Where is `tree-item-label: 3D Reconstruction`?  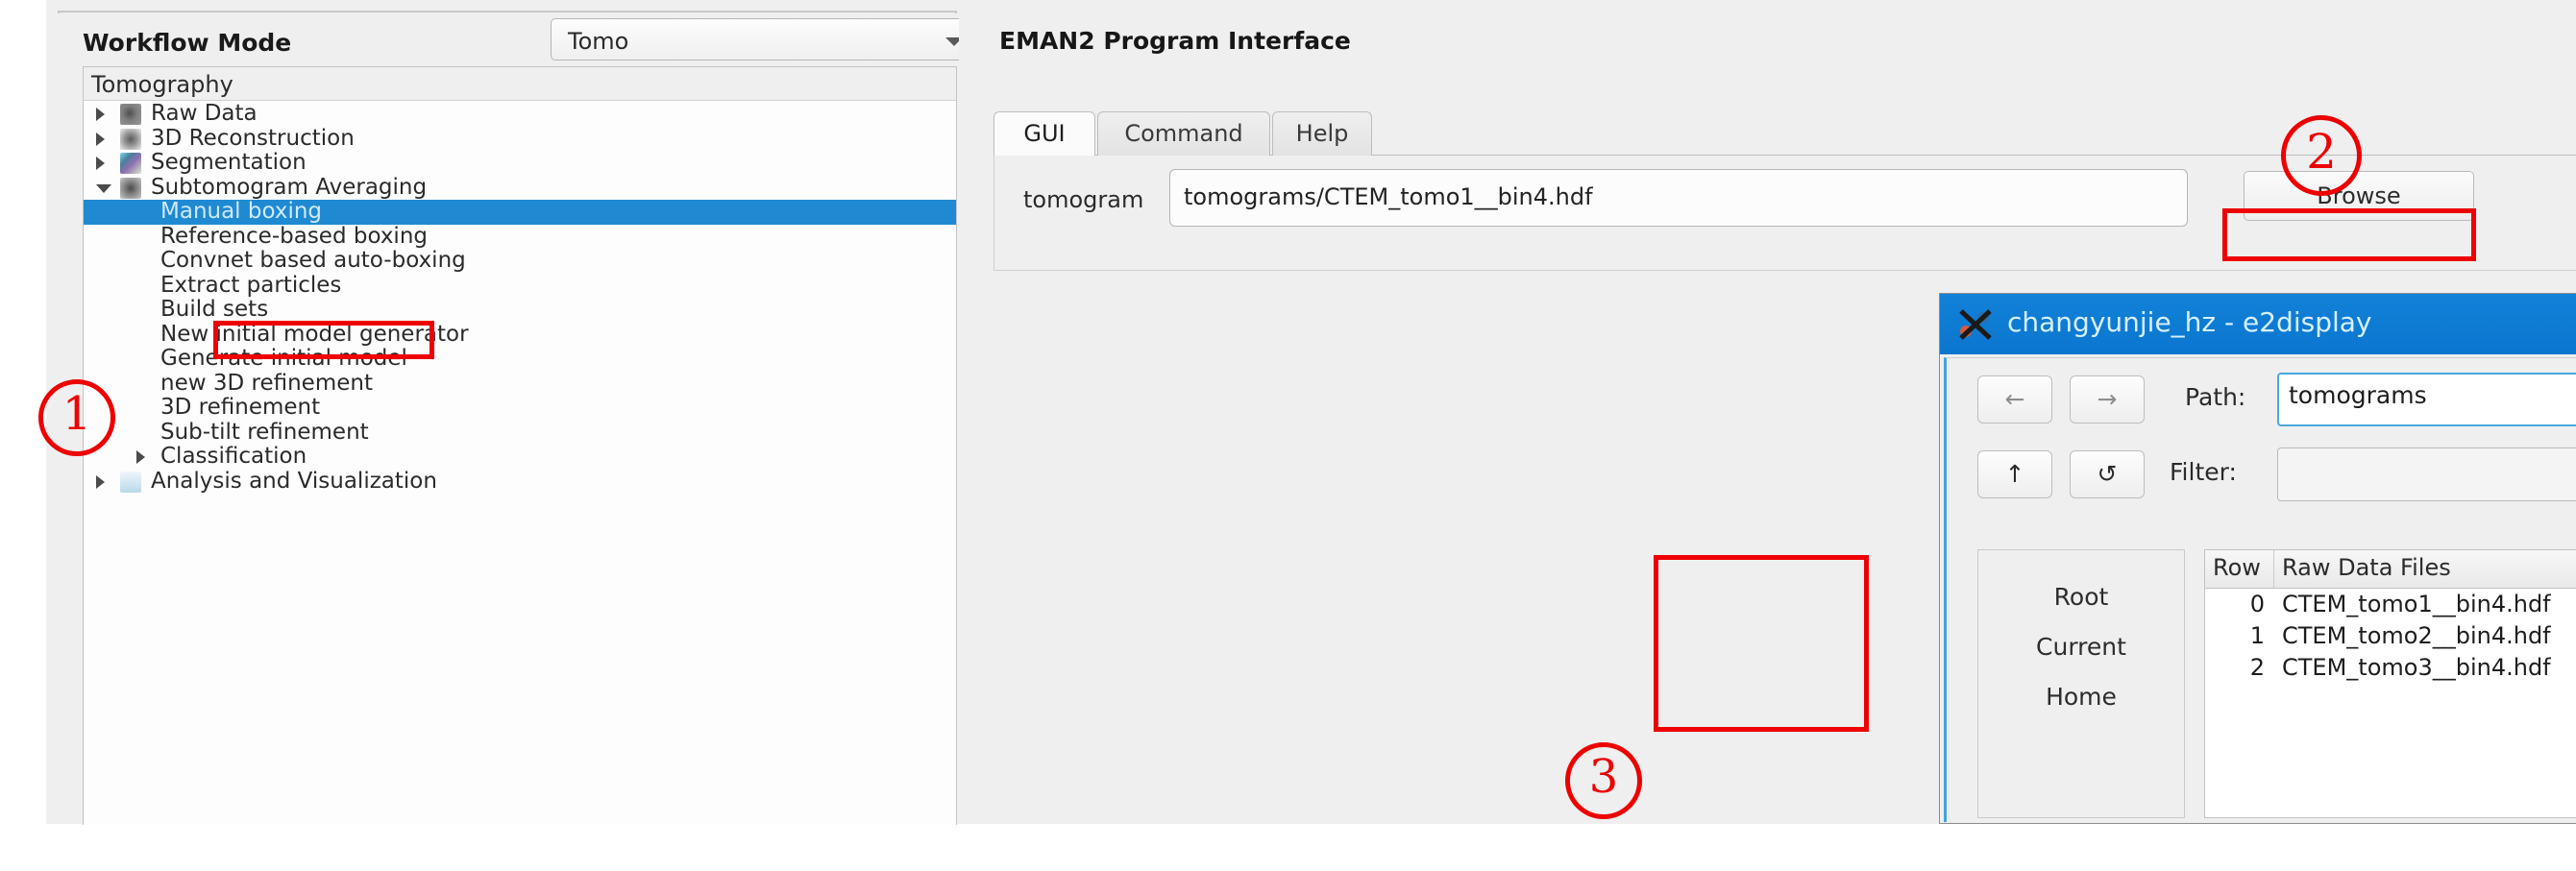
tree-item-label: 3D Reconstruction is located at coordinates (253, 138).